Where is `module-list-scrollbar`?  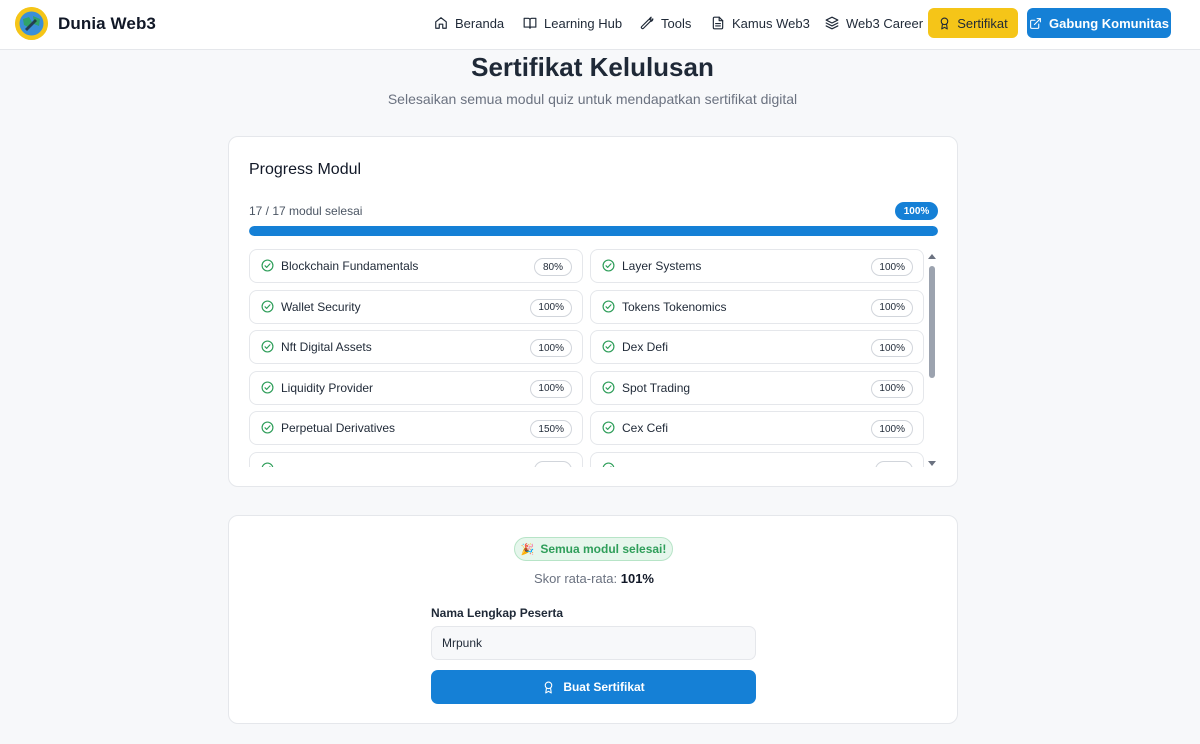
module-list-scrollbar is located at coordinates (932, 360).